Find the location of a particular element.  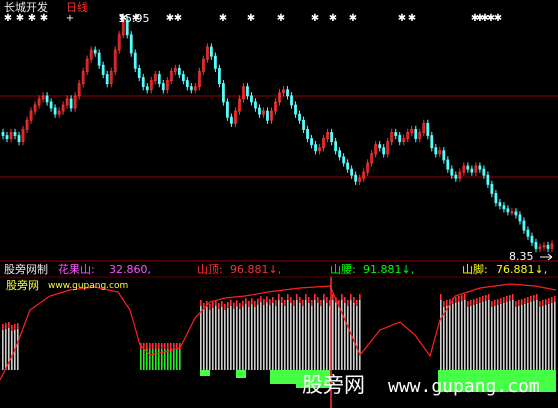

star-marker: + is located at coordinates (70, 18).